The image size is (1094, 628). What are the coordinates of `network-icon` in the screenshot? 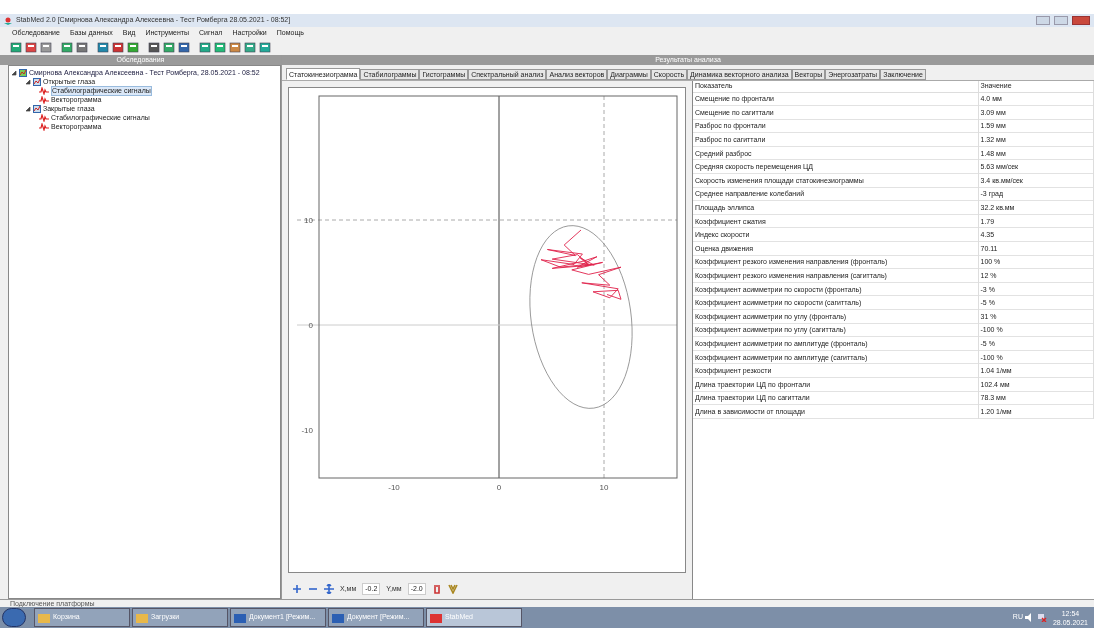 It's located at (1041, 617).